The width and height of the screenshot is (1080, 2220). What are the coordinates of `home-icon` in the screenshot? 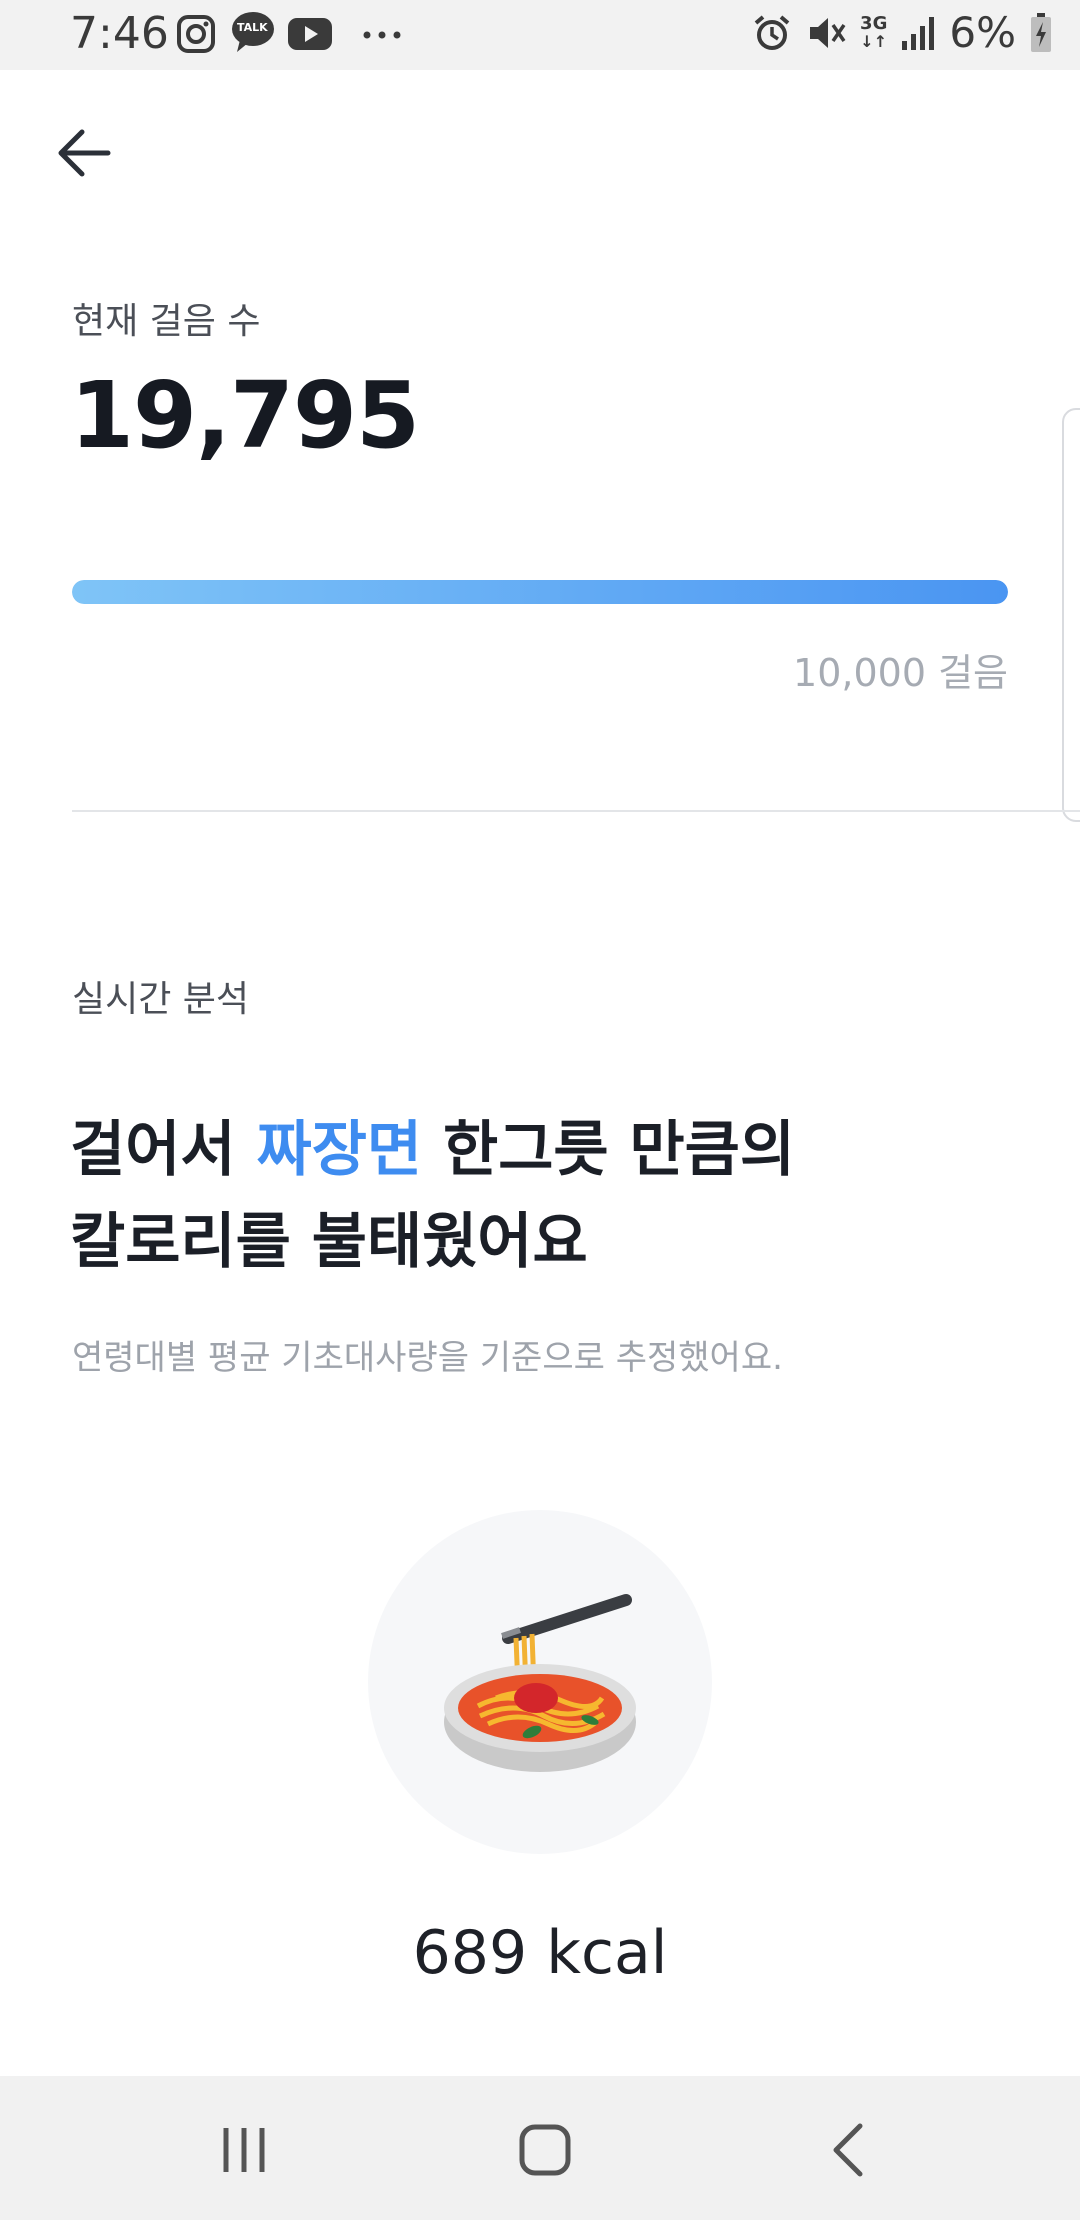 It's located at (545, 2150).